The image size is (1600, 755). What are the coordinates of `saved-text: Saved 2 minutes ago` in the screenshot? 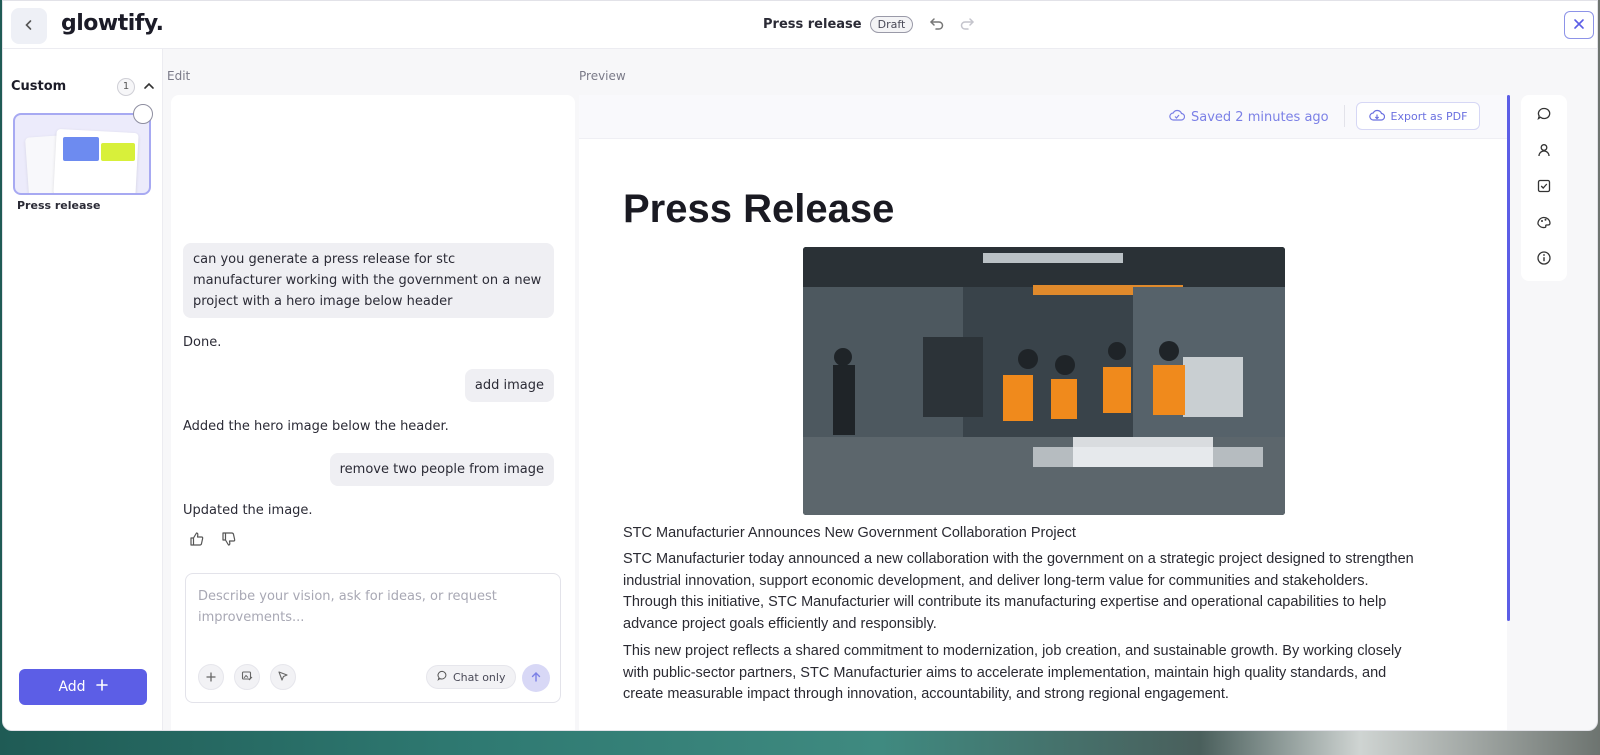 It's located at (1260, 117).